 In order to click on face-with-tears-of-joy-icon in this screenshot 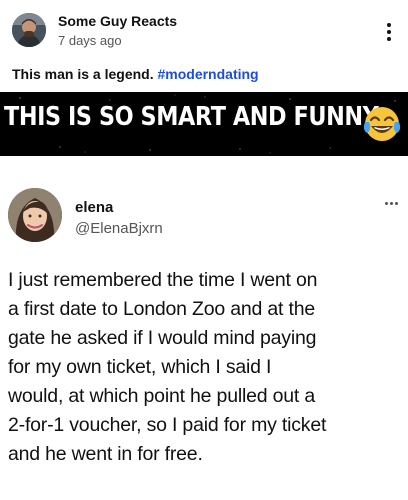, I will do `click(382, 124)`.